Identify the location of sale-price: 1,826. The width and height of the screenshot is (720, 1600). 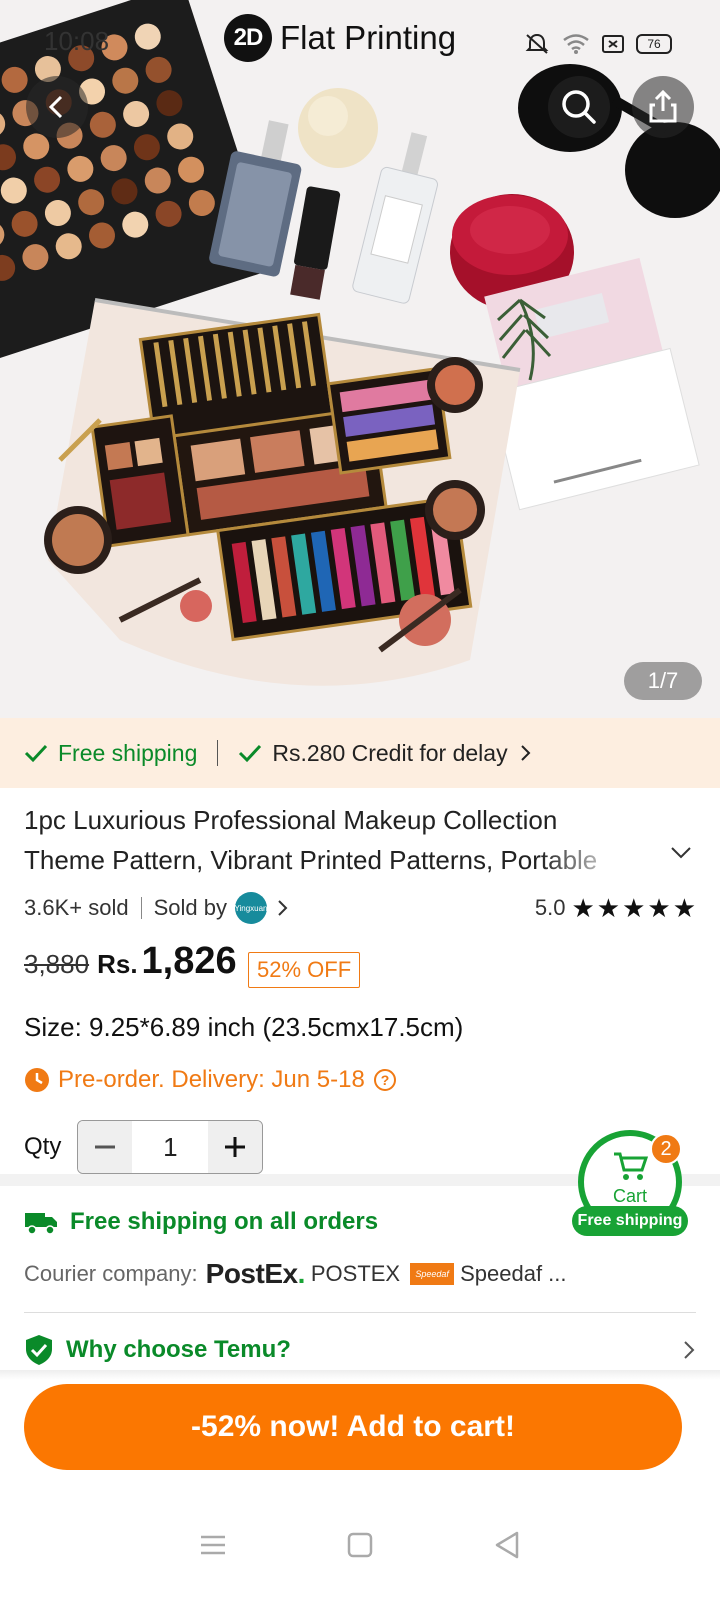
(189, 961).